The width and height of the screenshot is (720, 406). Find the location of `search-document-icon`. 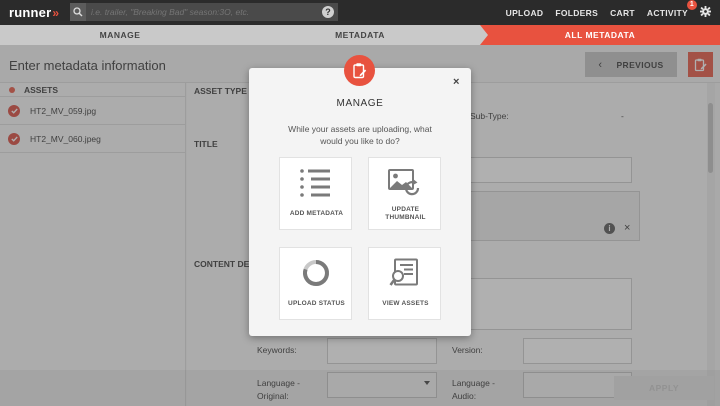

search-document-icon is located at coordinates (403, 272).